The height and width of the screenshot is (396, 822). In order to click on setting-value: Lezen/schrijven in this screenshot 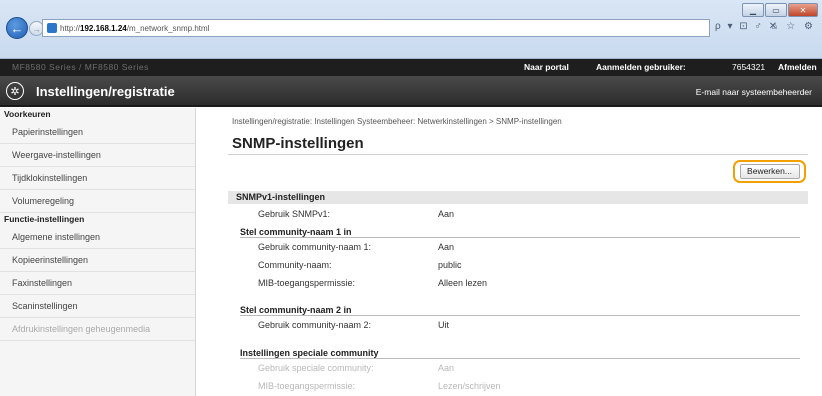, I will do `click(469, 386)`.